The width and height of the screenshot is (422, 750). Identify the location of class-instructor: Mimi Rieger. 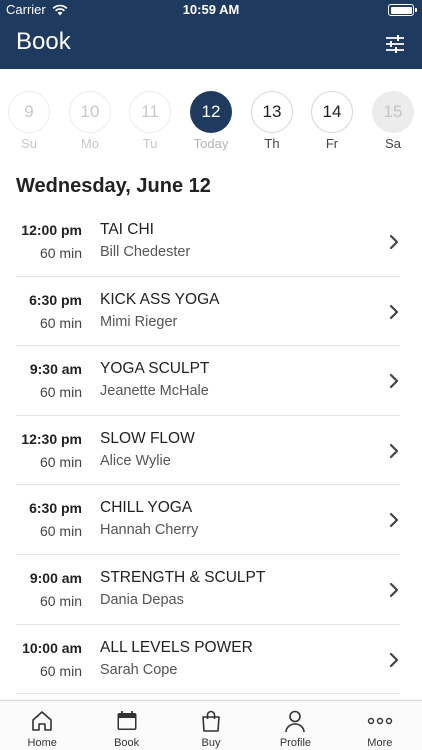
(139, 321).